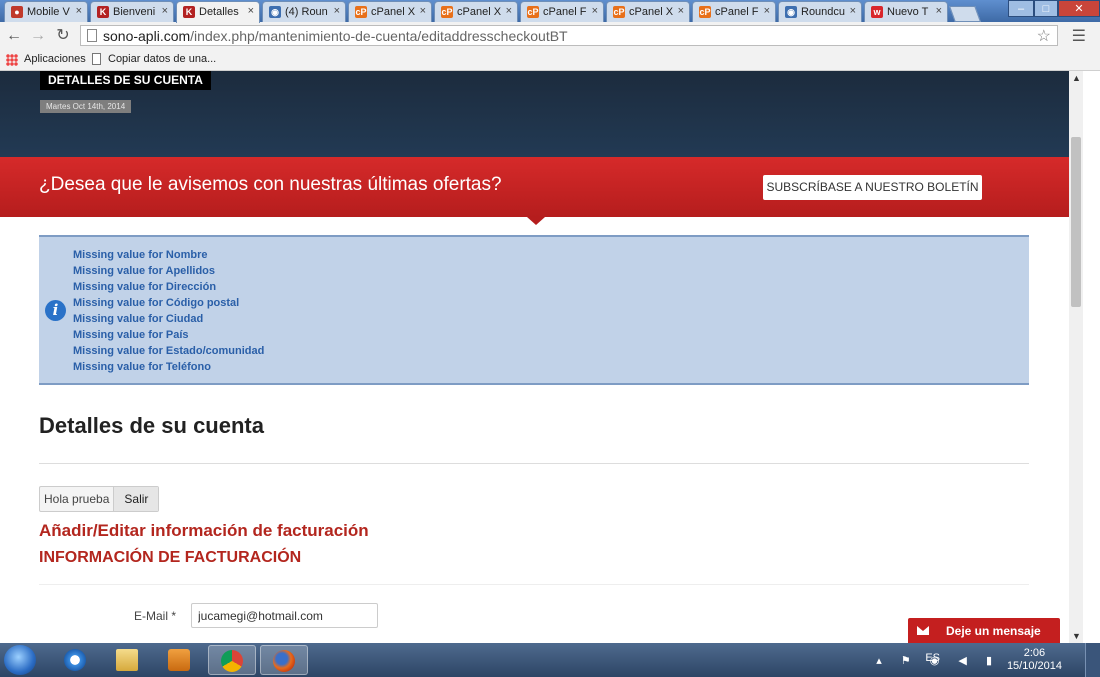  What do you see at coordinates (993, 631) in the screenshot?
I see `leave-message-label: Deje un mensaje` at bounding box center [993, 631].